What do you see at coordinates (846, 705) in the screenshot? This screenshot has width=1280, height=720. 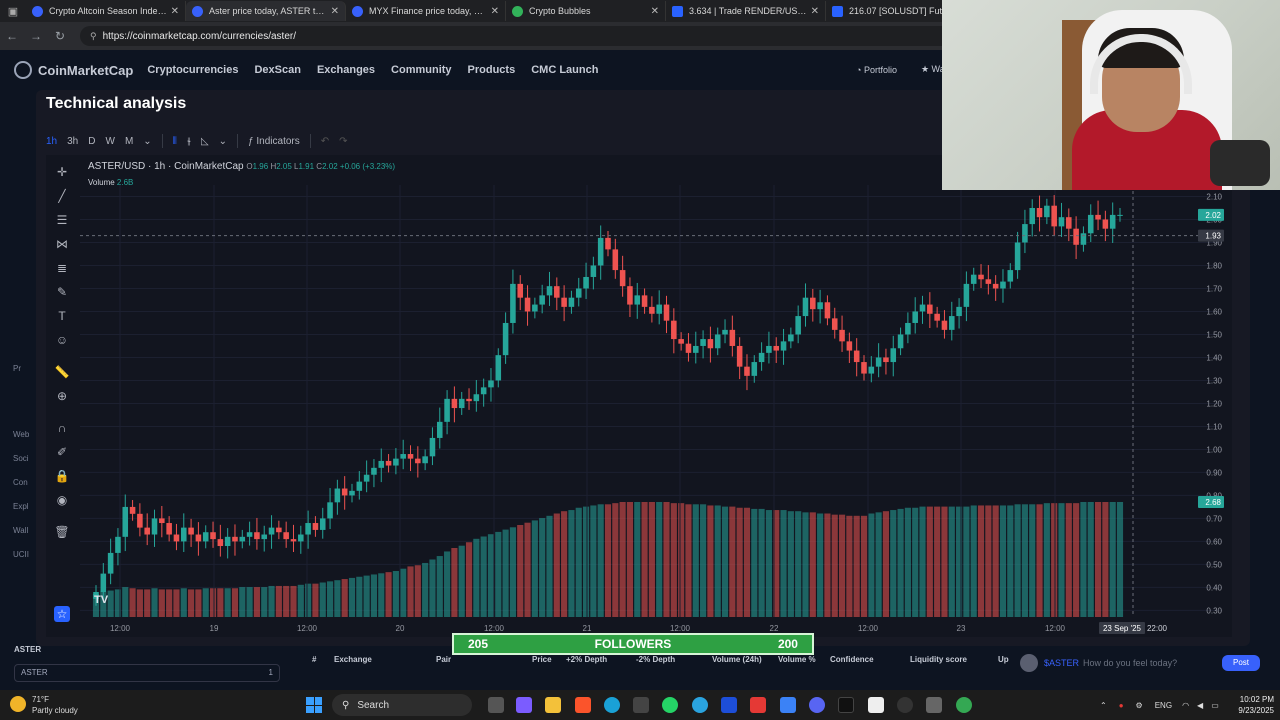 I see `terminal-icon` at bounding box center [846, 705].